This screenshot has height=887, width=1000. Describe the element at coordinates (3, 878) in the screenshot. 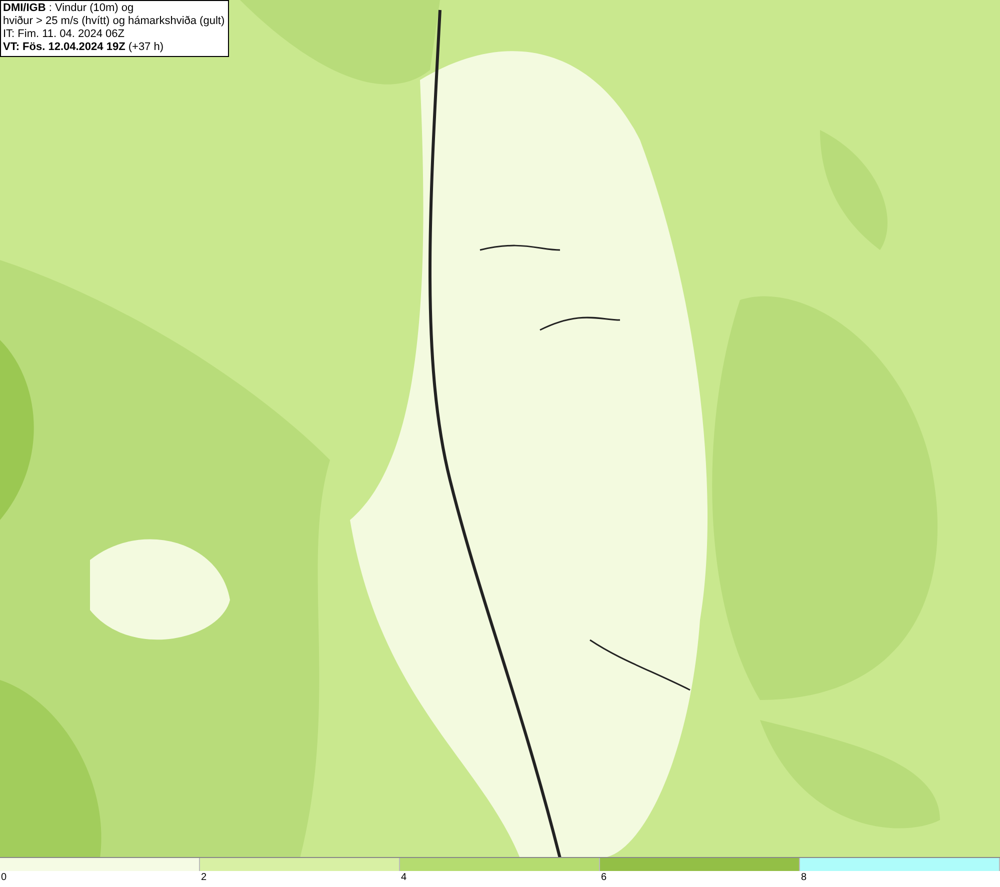

I see `legend-label: 0` at that location.